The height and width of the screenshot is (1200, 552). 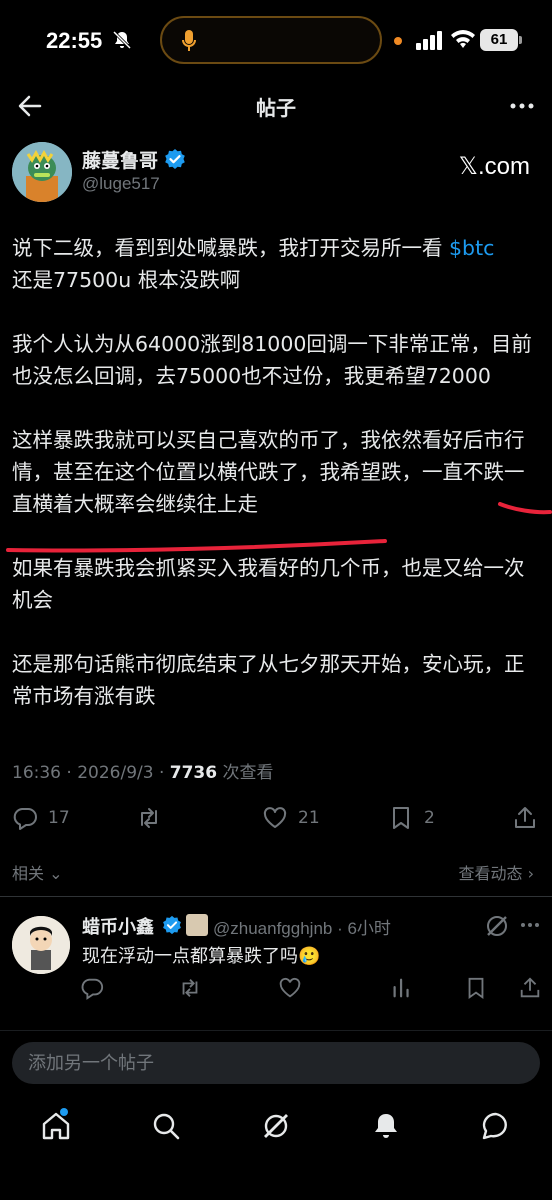 I want to click on post-paragraph-5: 还是那句话熊市彻底结束了从七夕那天开始，安心玩，正常市场有涨有跌, so click(x=268, y=680).